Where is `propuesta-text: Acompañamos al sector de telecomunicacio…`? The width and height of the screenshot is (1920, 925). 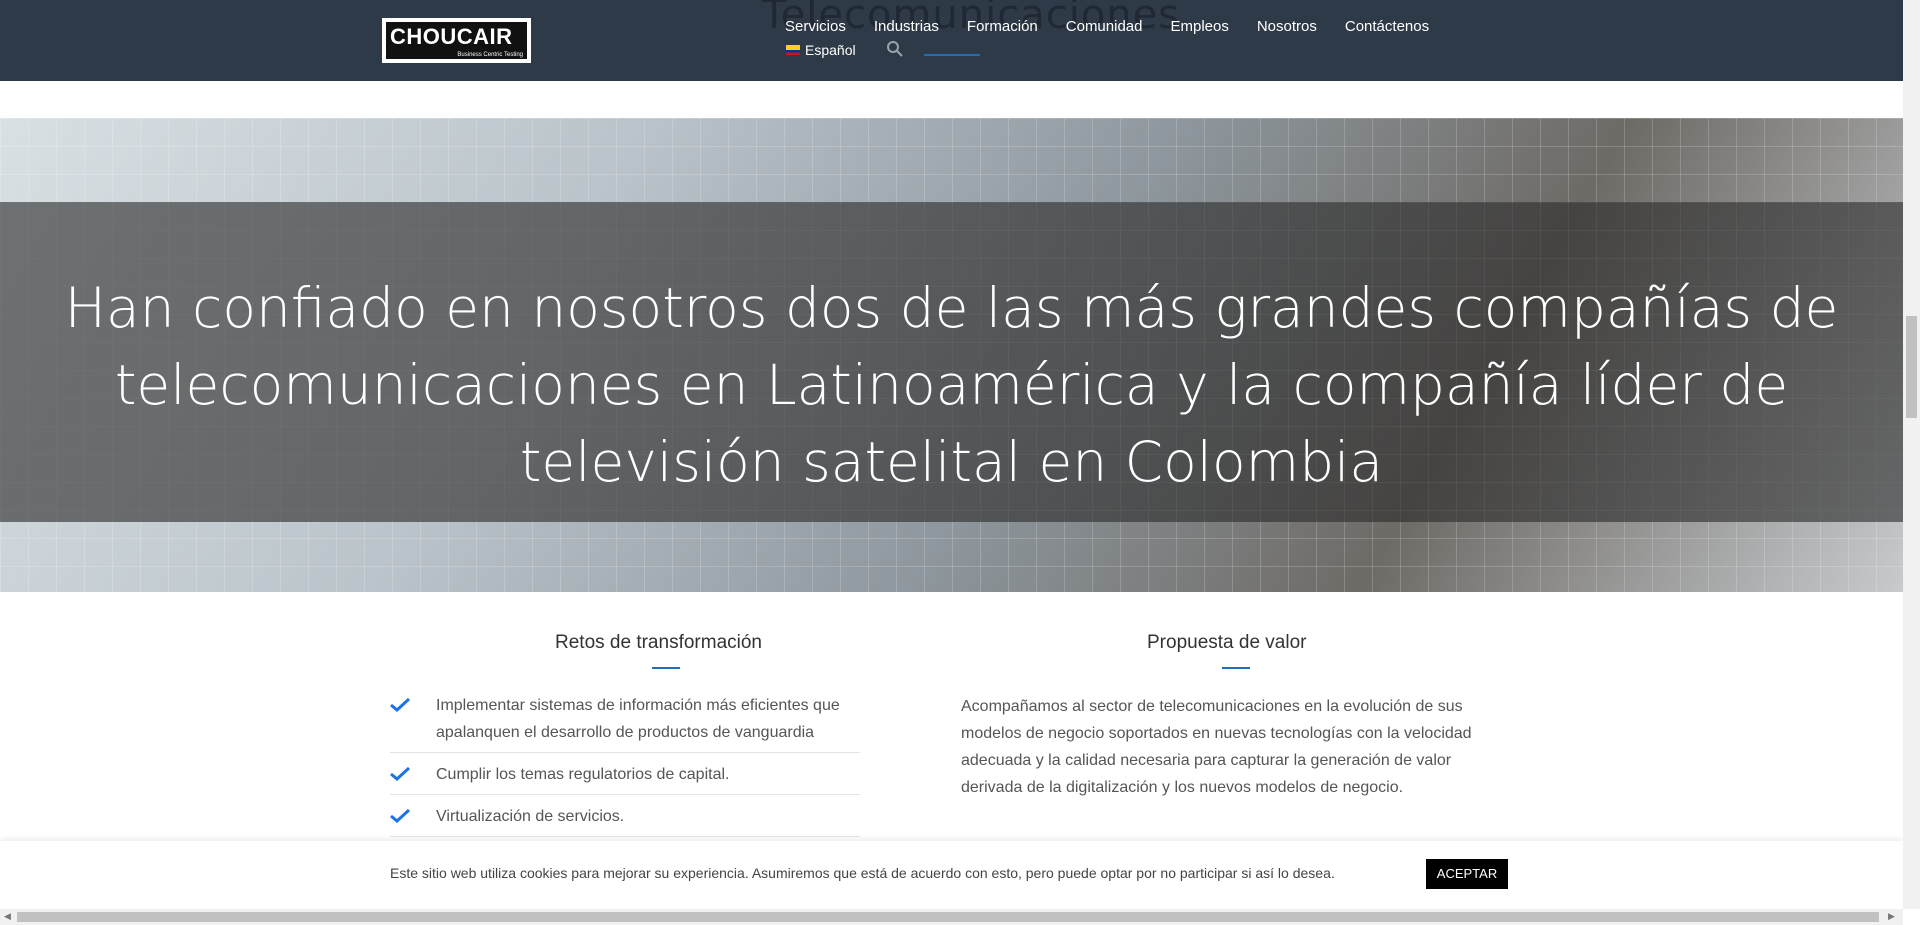
propuesta-text: Acompañamos al sector de telecomunicacio… is located at coordinates (1216, 747).